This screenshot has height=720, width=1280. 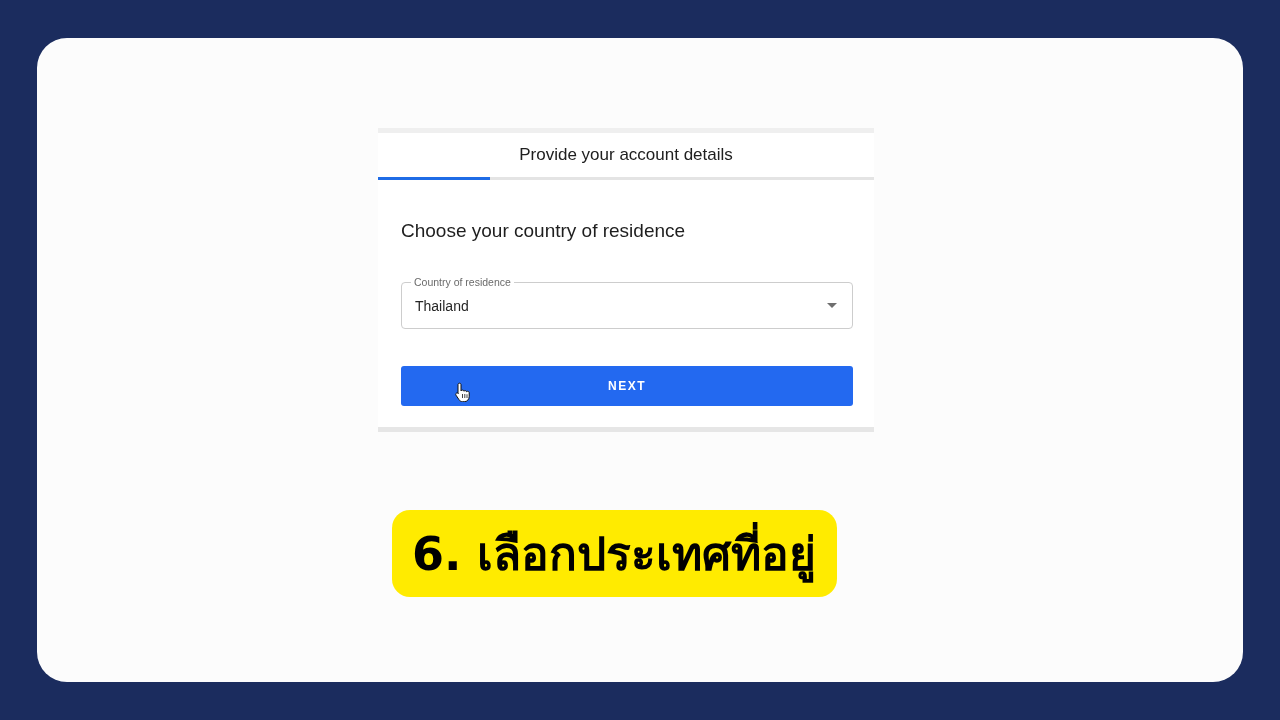 What do you see at coordinates (462, 392) in the screenshot?
I see `hand-cursor-icon` at bounding box center [462, 392].